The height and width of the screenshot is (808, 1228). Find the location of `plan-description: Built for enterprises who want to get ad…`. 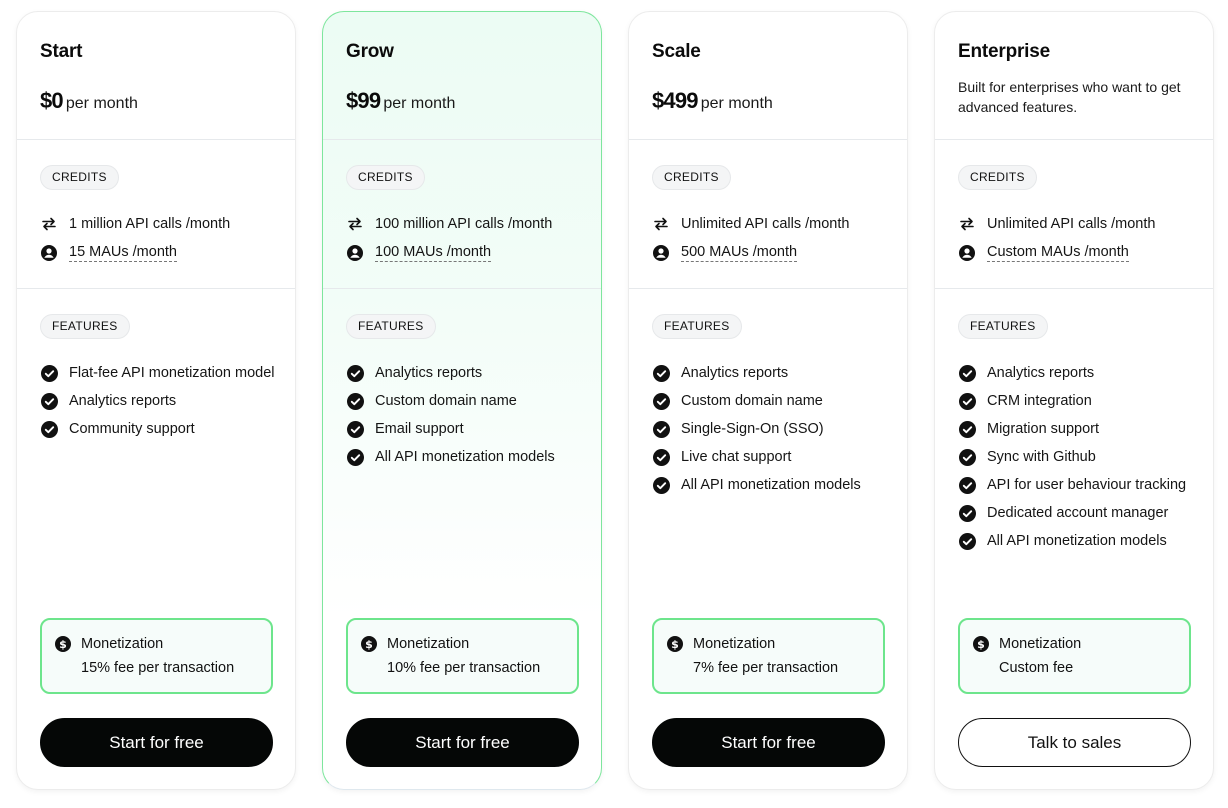

plan-description: Built for enterprises who want to get ad… is located at coordinates (1069, 97).